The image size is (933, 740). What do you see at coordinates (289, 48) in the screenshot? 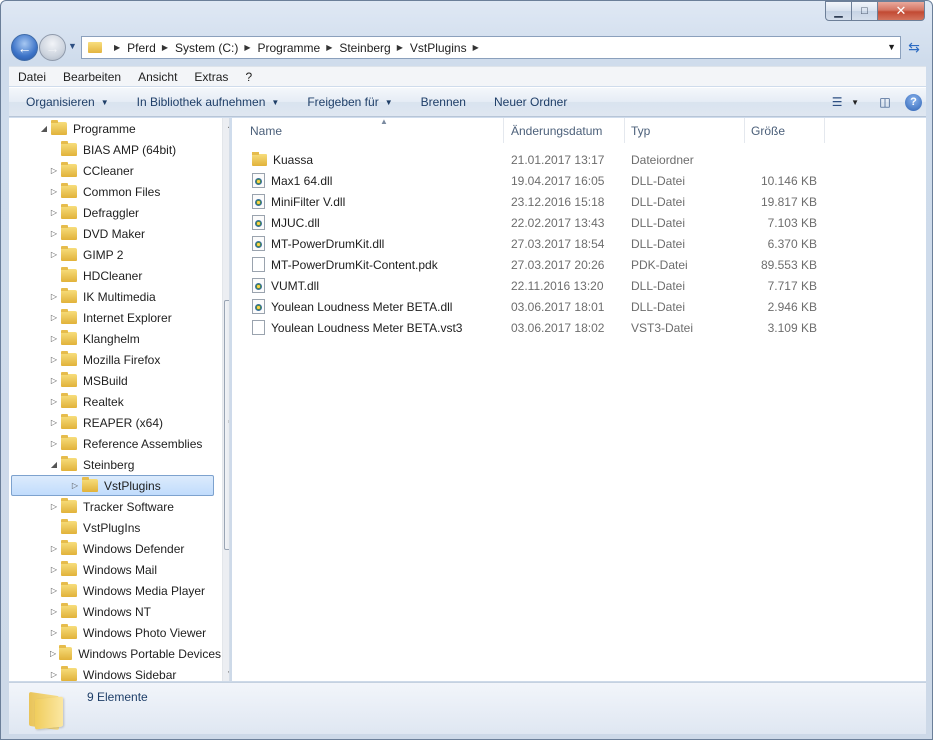
I see `breadcrumb-programme: Programme` at bounding box center [289, 48].